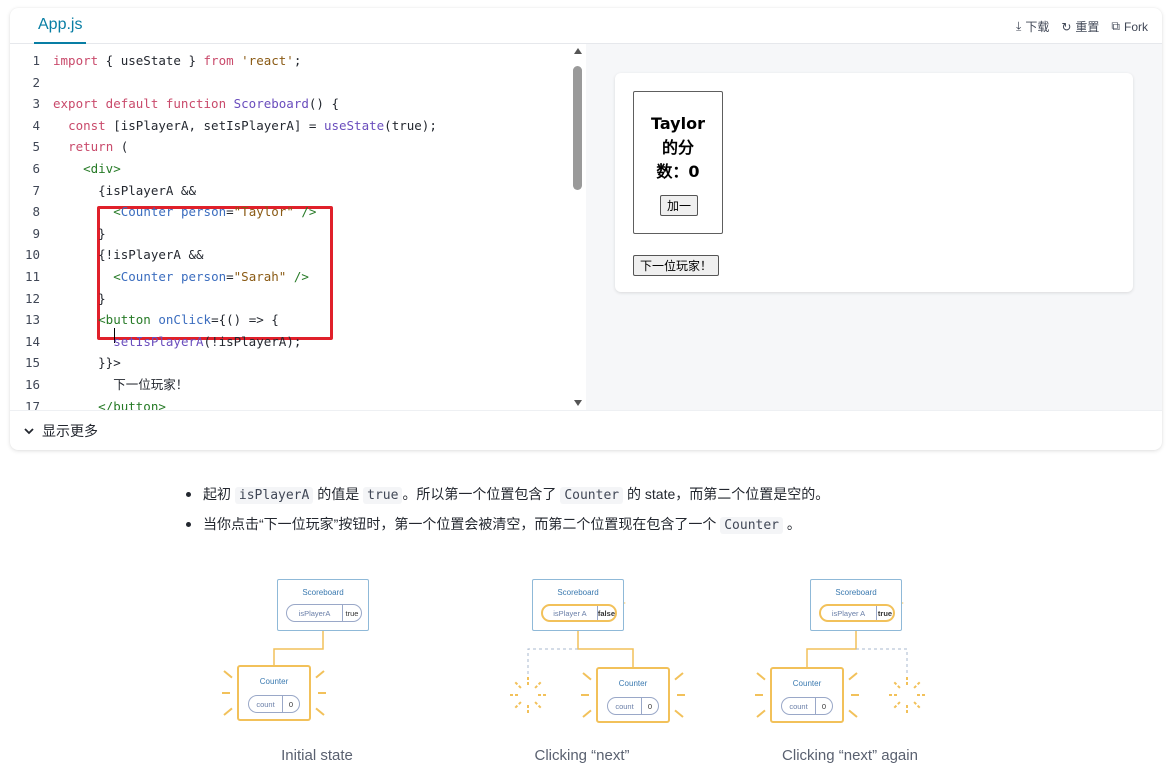 This screenshot has width=1168, height=770. I want to click on reset-icon: ↻, so click(1066, 26).